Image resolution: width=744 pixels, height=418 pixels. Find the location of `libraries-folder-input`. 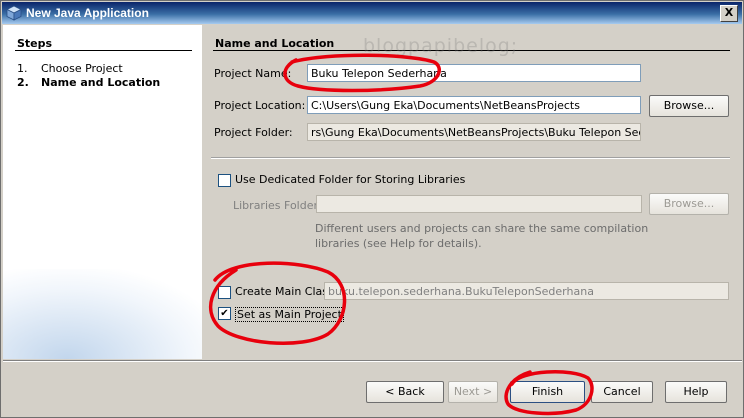

libraries-folder-input is located at coordinates (479, 204).